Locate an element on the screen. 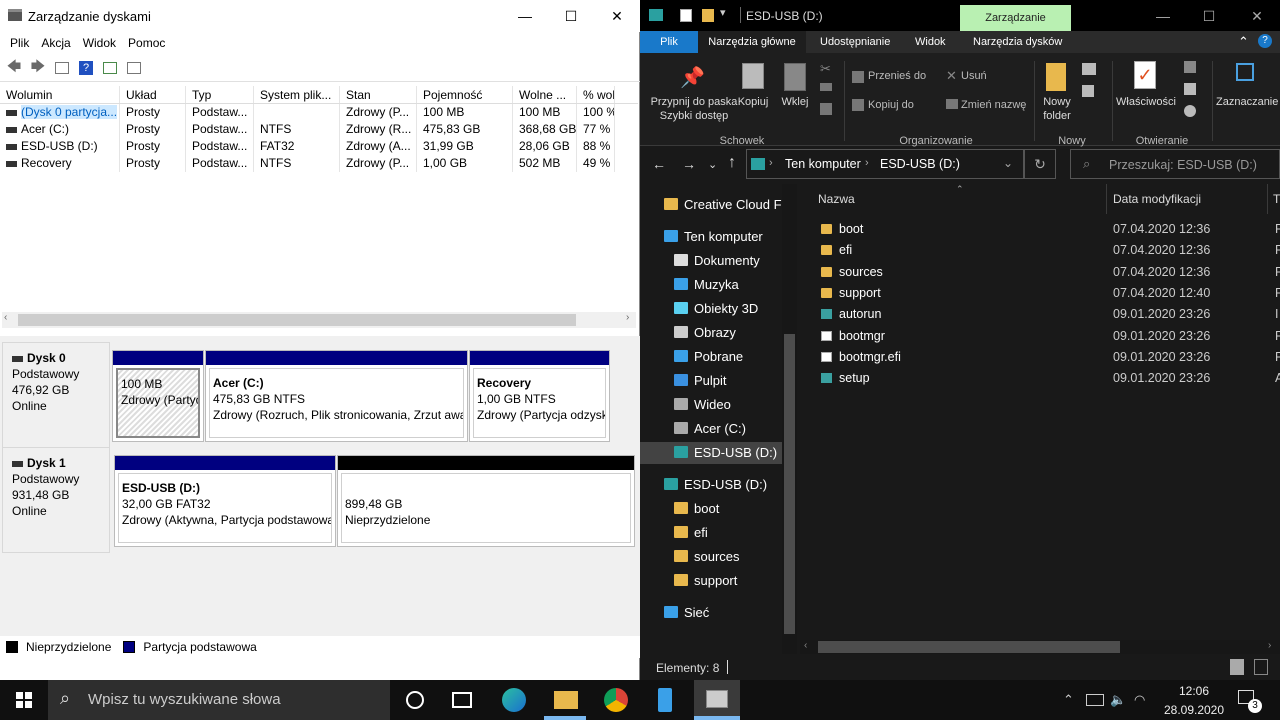 This screenshot has width=1280, height=720. file-row: autorun 09.01.2020 23:26 I is located at coordinates (1040, 314).